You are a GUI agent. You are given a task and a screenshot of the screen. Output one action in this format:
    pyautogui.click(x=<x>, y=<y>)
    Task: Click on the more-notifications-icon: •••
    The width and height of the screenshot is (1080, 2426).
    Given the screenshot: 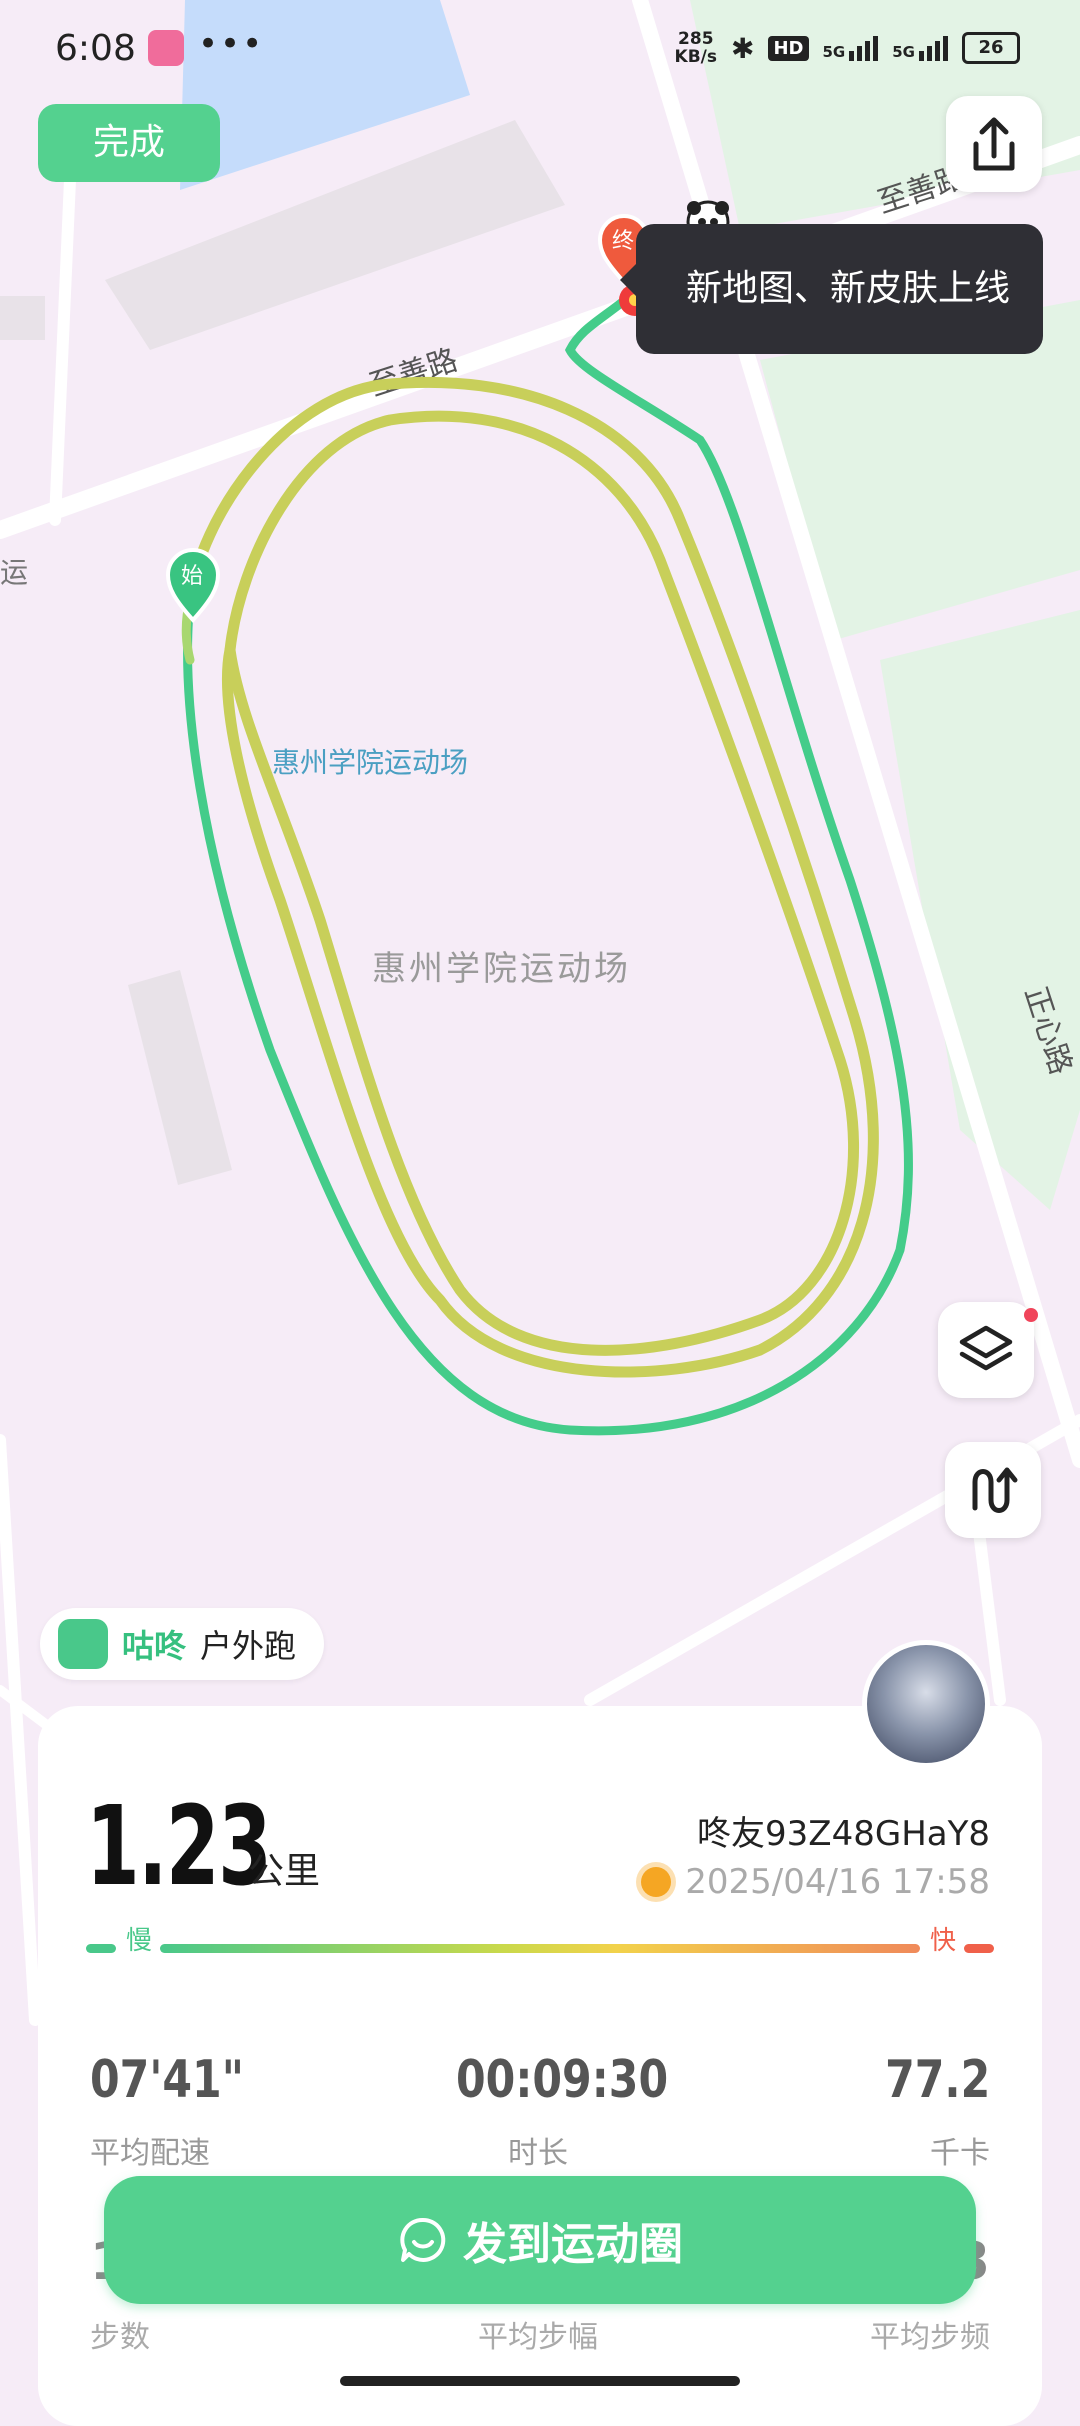 What is the action you would take?
    pyautogui.click(x=231, y=44)
    